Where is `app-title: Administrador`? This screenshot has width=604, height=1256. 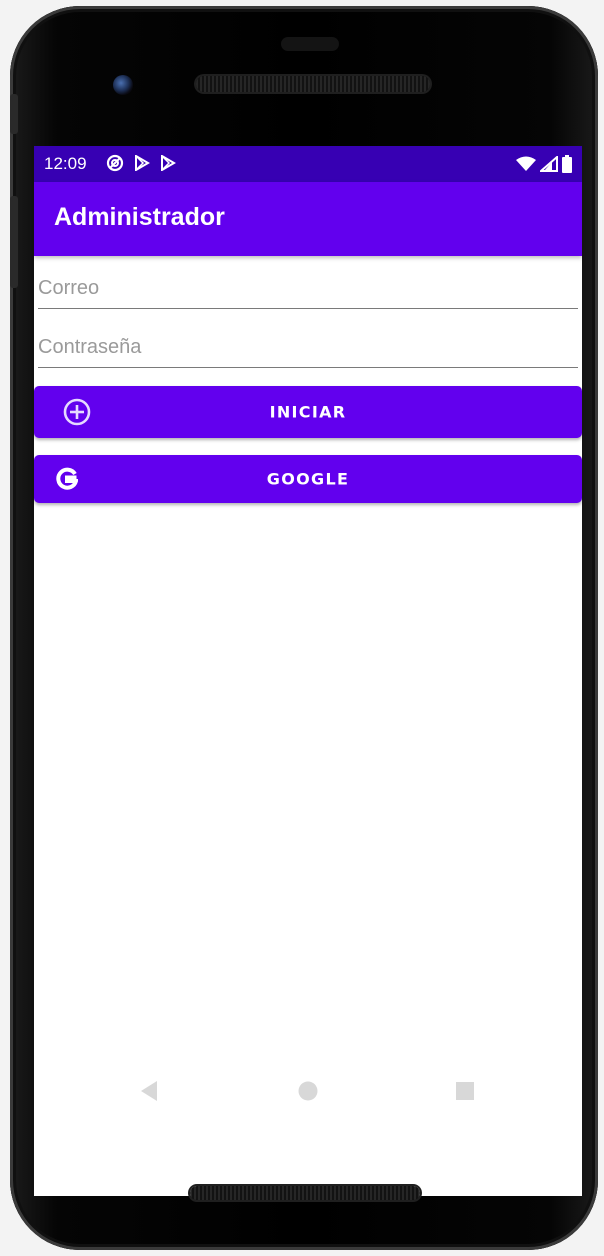
app-title: Administrador is located at coordinates (139, 217).